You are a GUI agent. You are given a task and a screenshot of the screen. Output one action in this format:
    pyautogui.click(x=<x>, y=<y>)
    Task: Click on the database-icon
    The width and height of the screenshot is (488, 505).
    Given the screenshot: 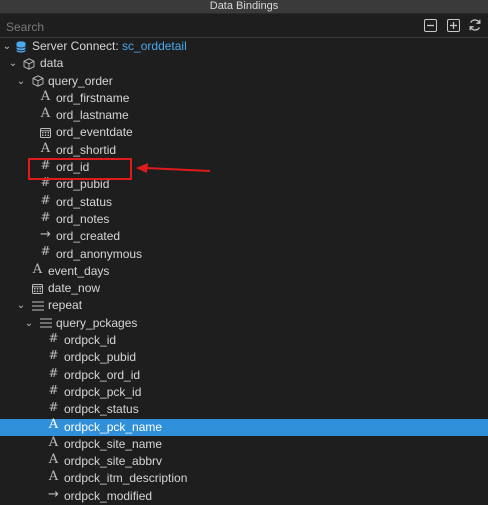 What is the action you would take?
    pyautogui.click(x=20, y=46)
    